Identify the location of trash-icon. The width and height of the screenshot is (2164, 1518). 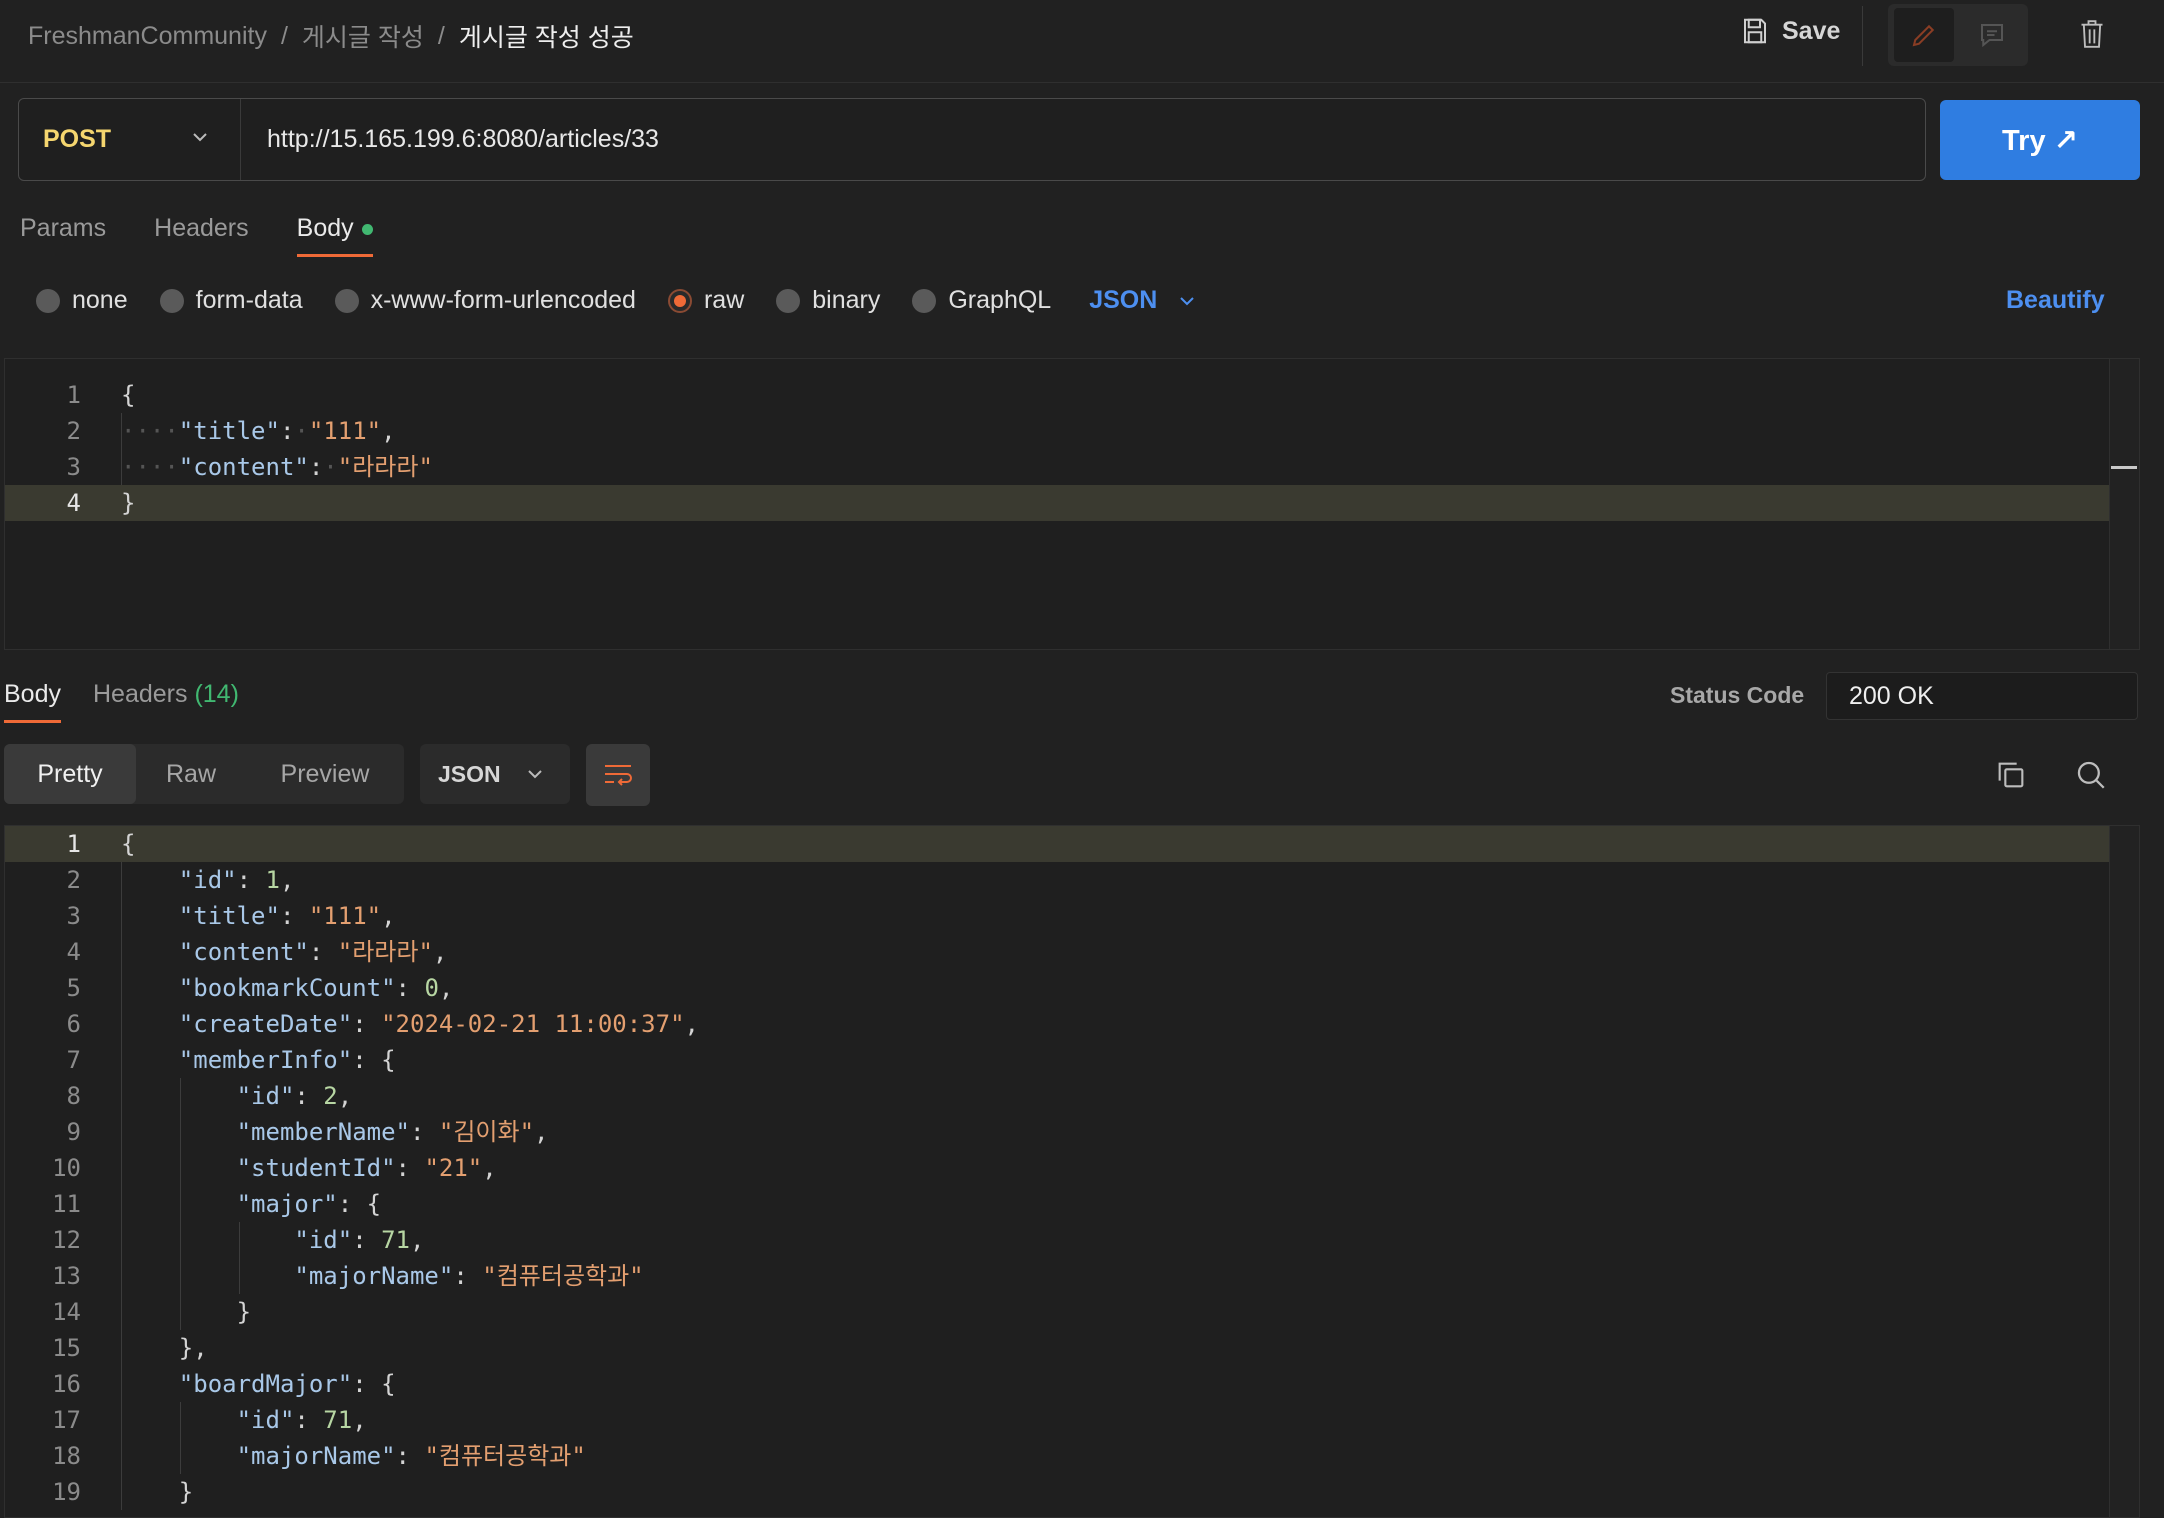
(2092, 34).